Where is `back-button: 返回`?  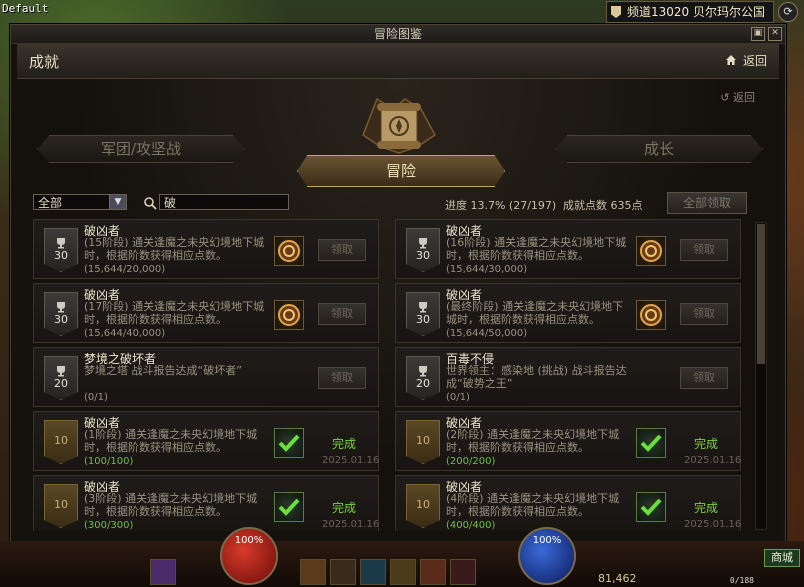
back-button: 返回 is located at coordinates (755, 60).